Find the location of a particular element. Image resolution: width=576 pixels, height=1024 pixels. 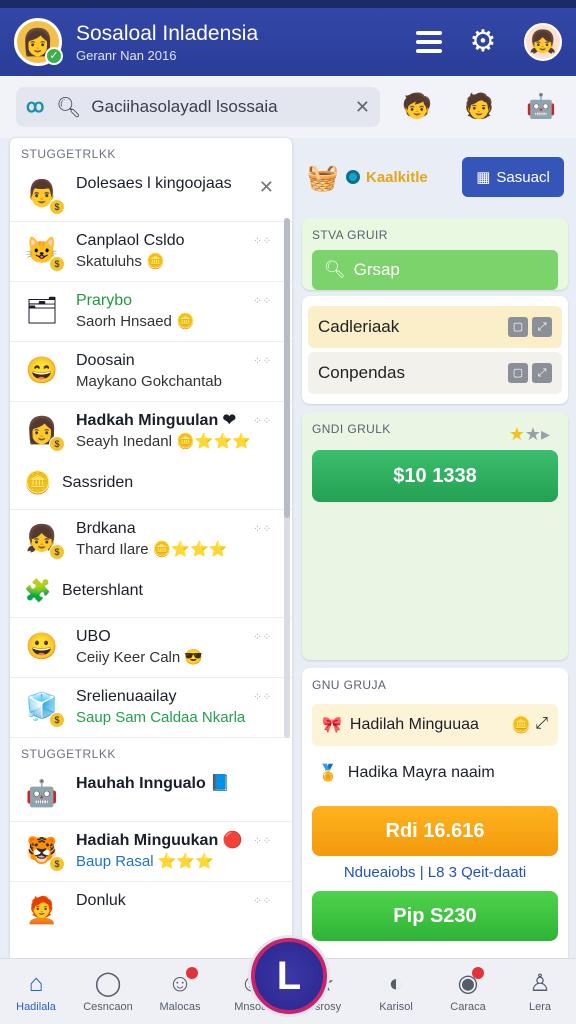

home-icon: ⌂ is located at coordinates (36, 983).